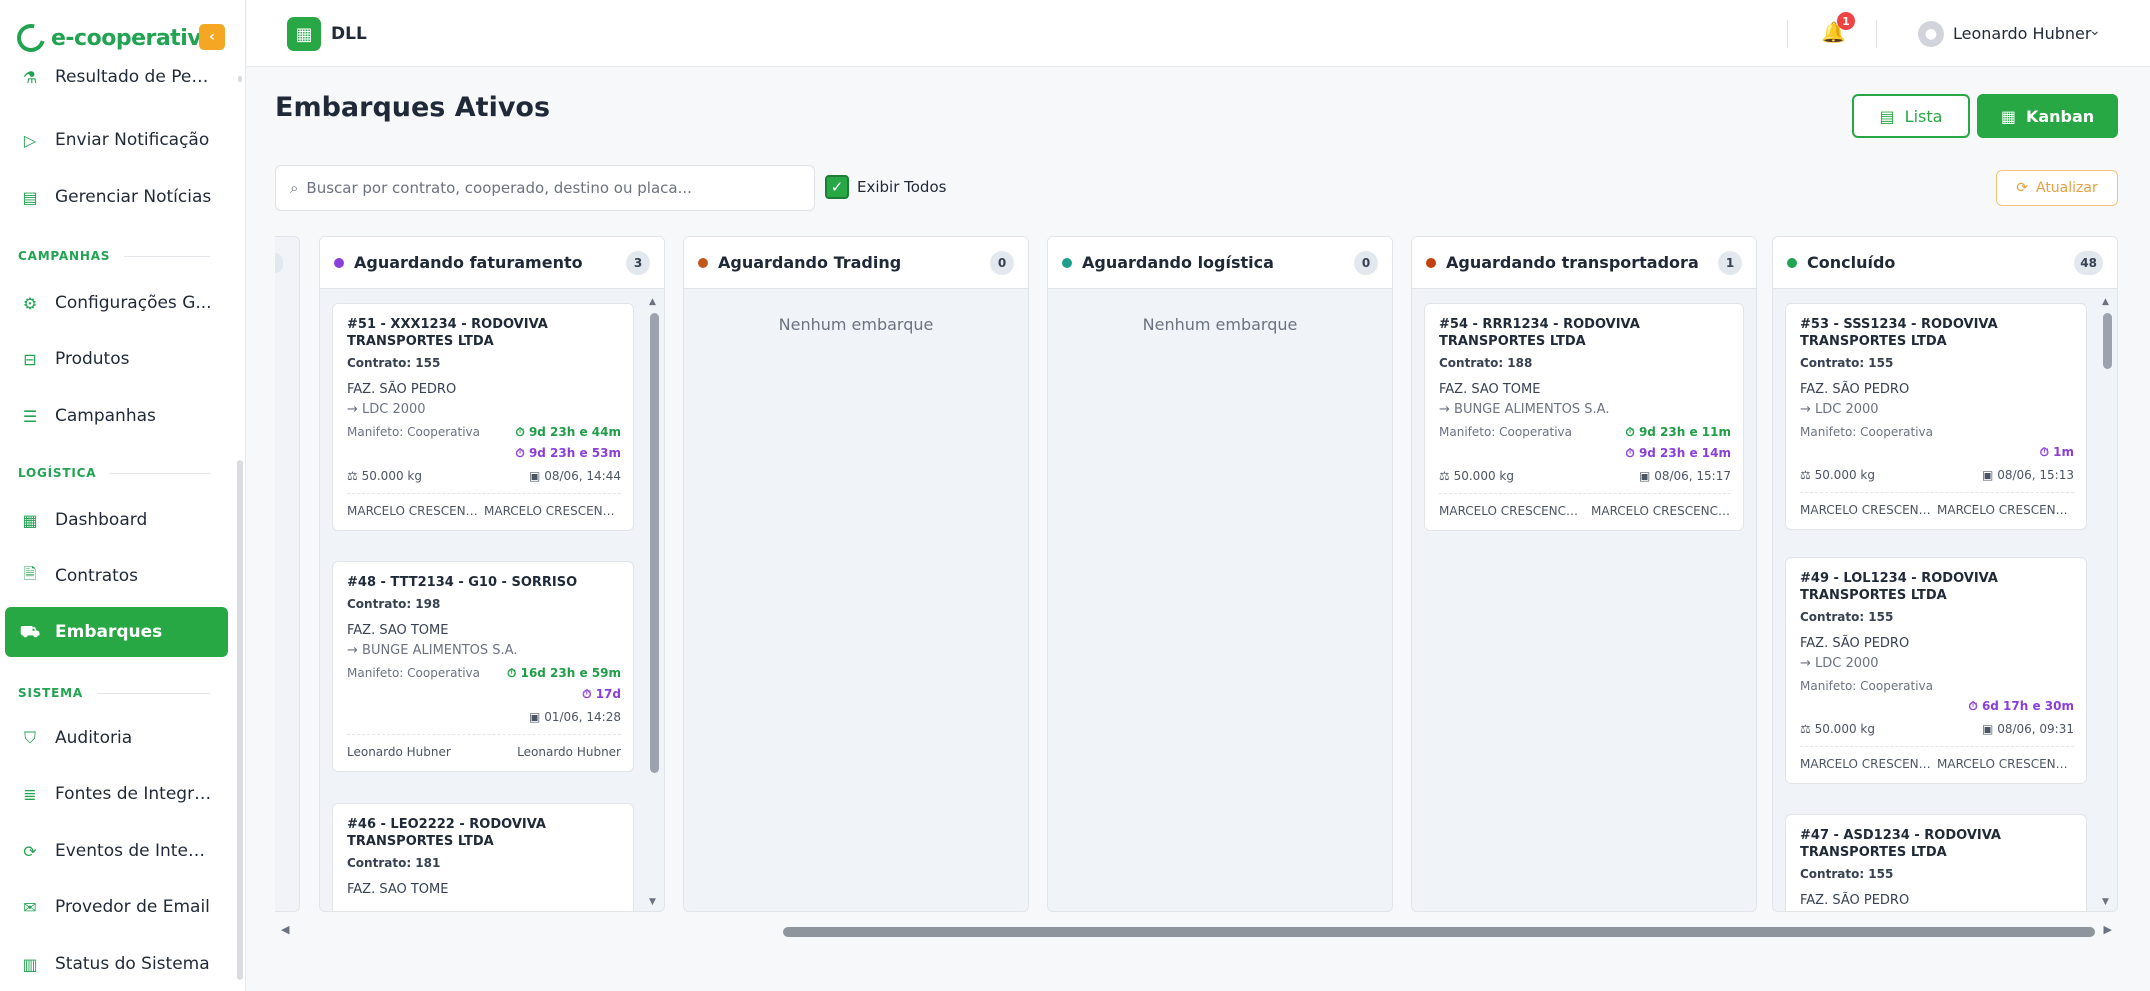  I want to click on card-destination: → BUNGE ALIMENTOS S.A., so click(432, 650).